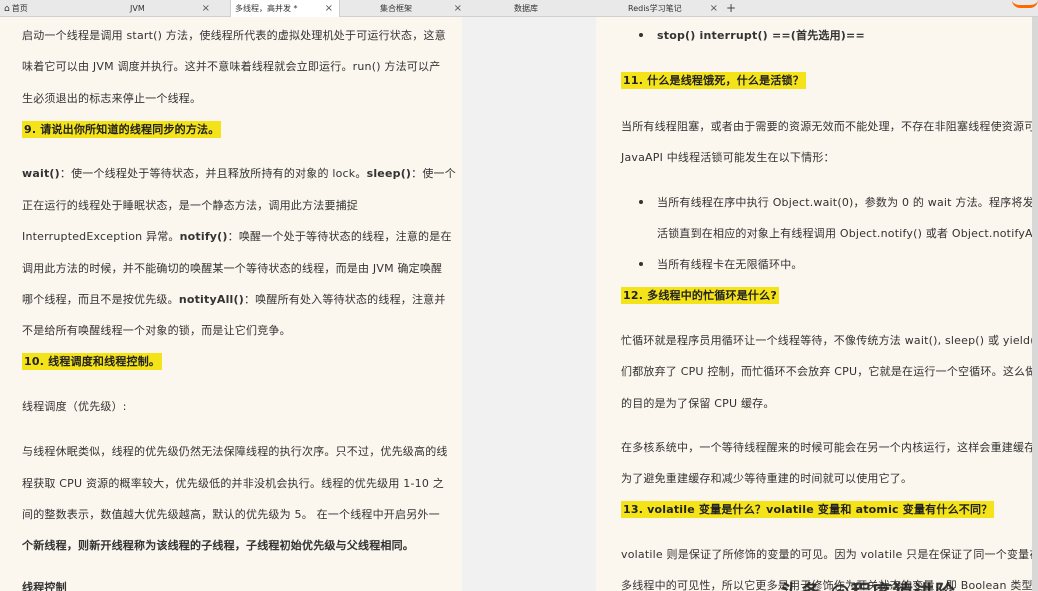  I want to click on heading-text: 11. 什么是线程饿死，什么是活锁？, so click(713, 80).